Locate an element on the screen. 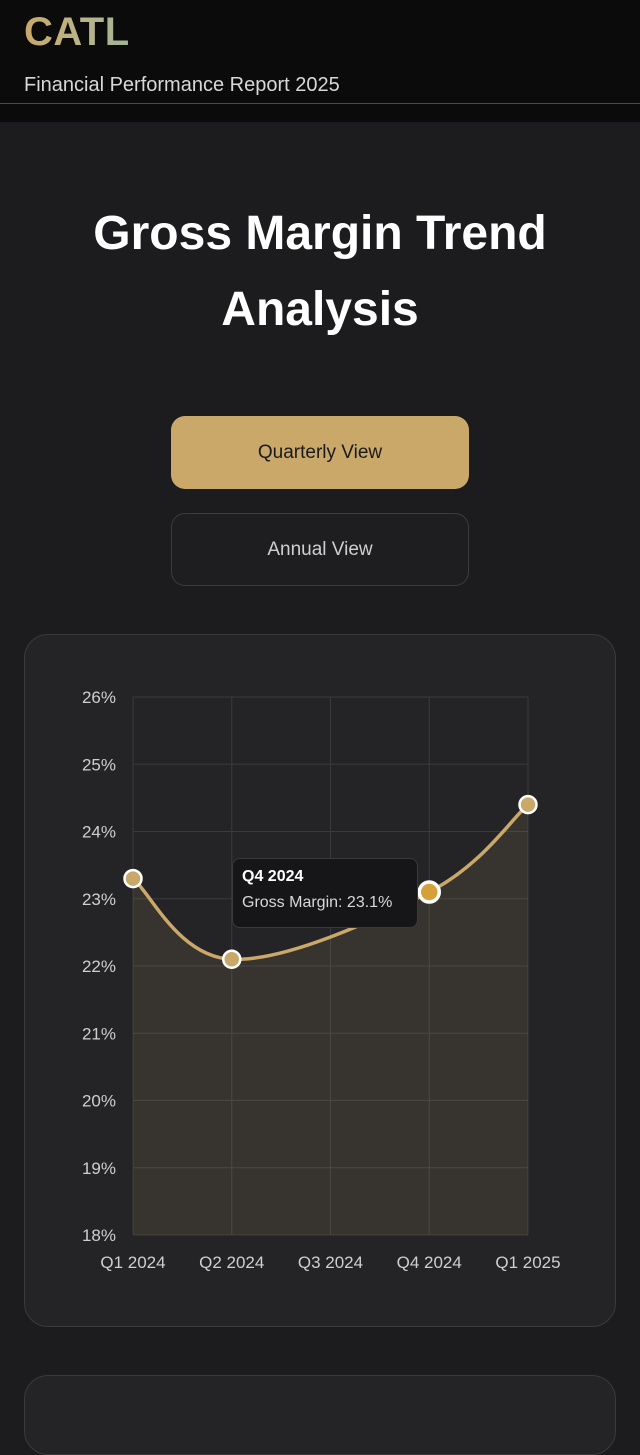 The width and height of the screenshot is (640, 1455). next-section-card is located at coordinates (320, 1415).